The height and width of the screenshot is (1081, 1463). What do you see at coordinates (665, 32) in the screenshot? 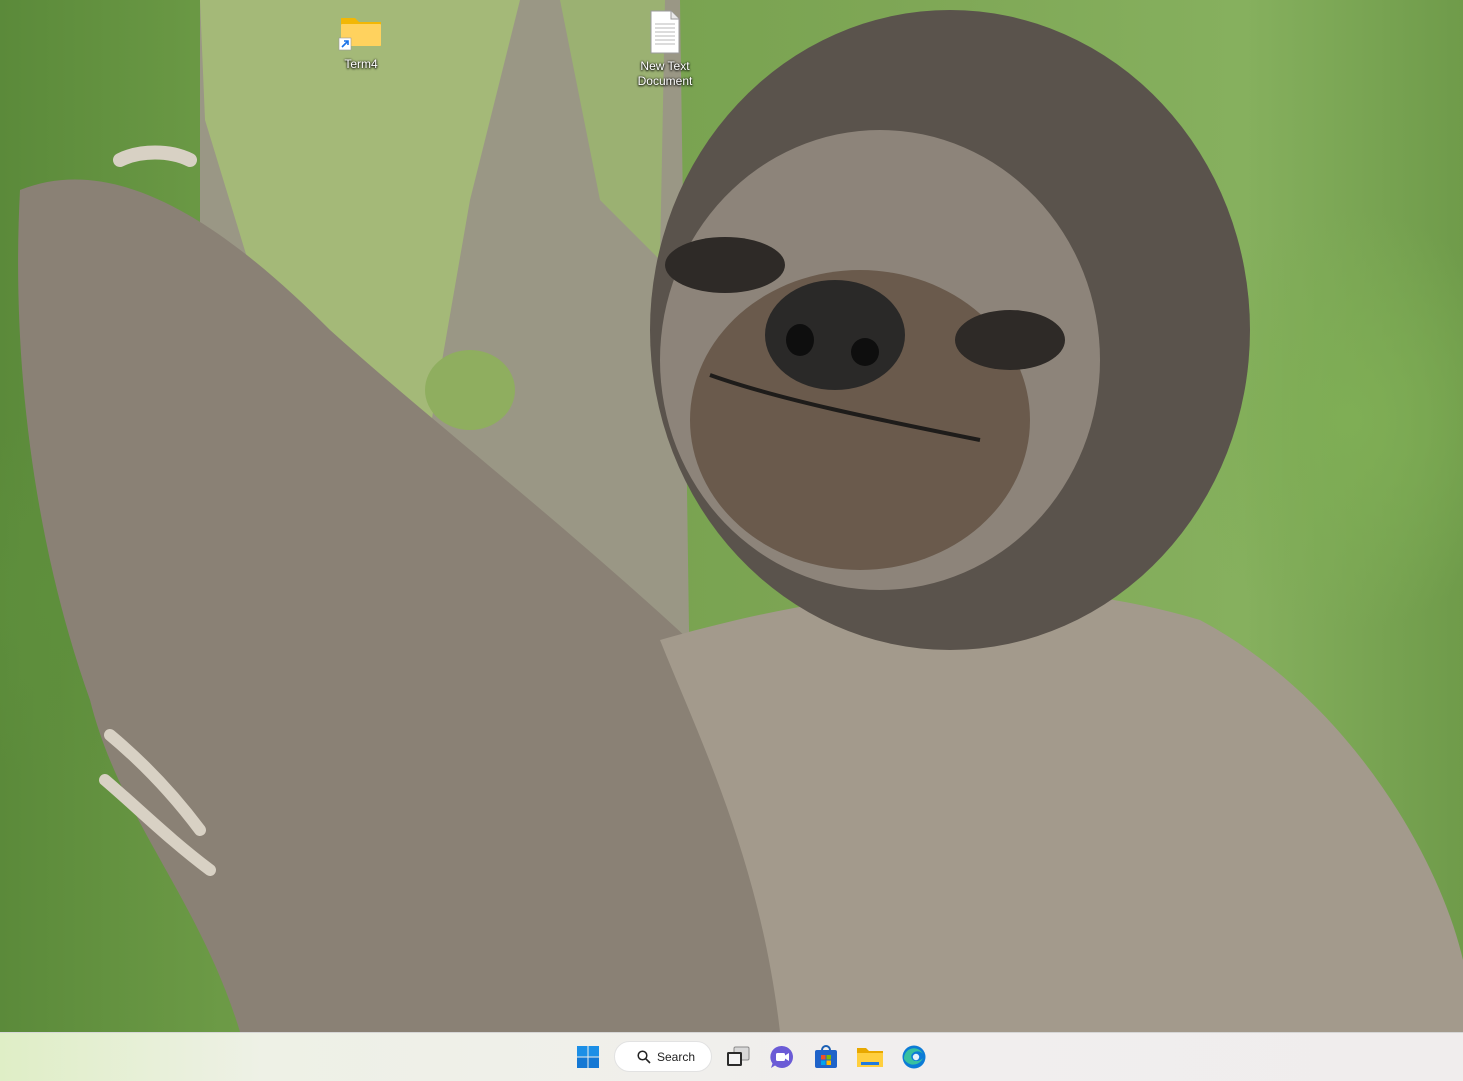
I see `text-document-icon` at bounding box center [665, 32].